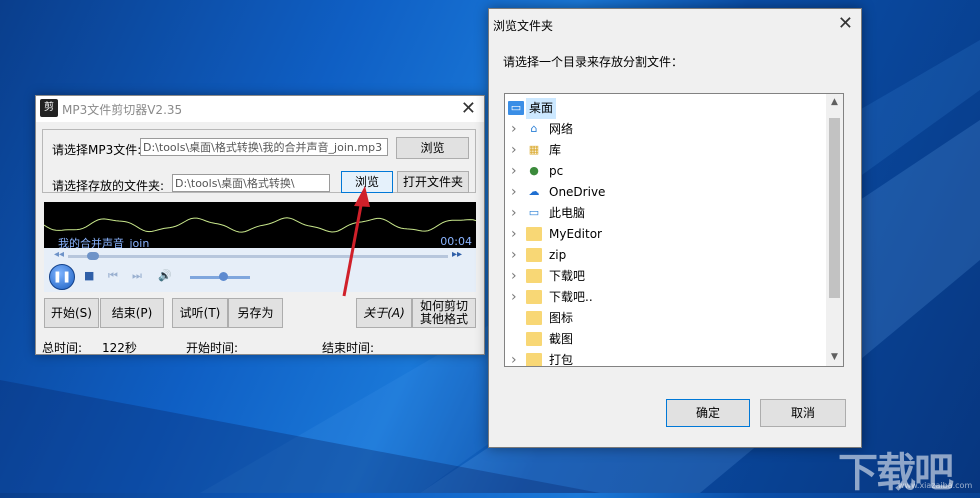  Describe the element at coordinates (664, 150) in the screenshot. I see `tree-item: › ▦ 库` at that location.